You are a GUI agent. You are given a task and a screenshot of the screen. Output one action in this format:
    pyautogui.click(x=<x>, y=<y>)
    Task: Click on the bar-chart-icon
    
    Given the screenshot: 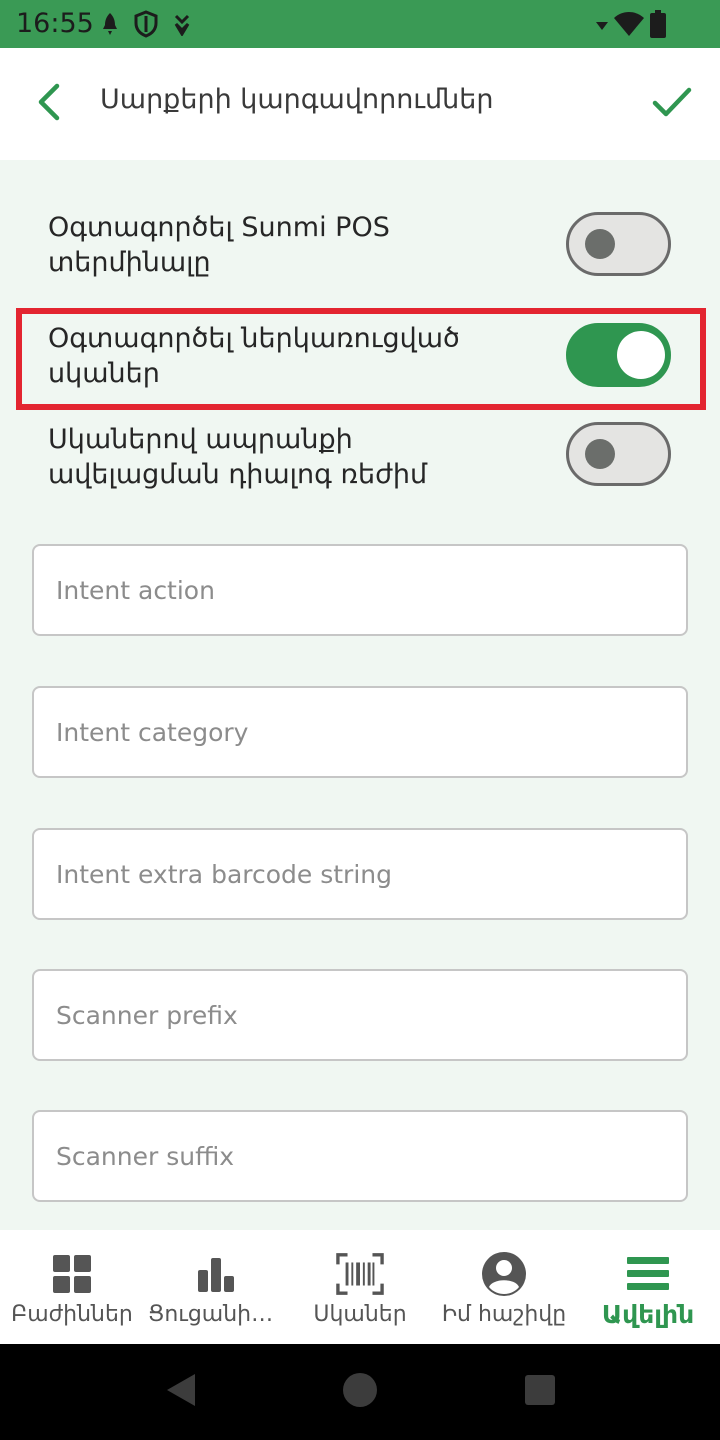 What is the action you would take?
    pyautogui.click(x=216, y=1274)
    